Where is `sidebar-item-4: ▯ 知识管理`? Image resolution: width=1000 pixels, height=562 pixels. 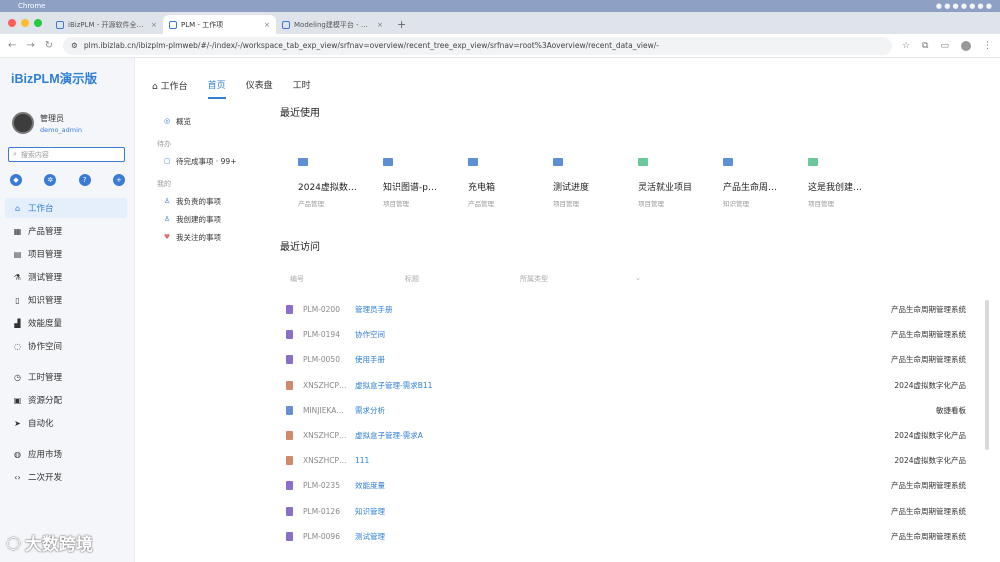 sidebar-item-4: ▯ 知识管理 is located at coordinates (66, 300).